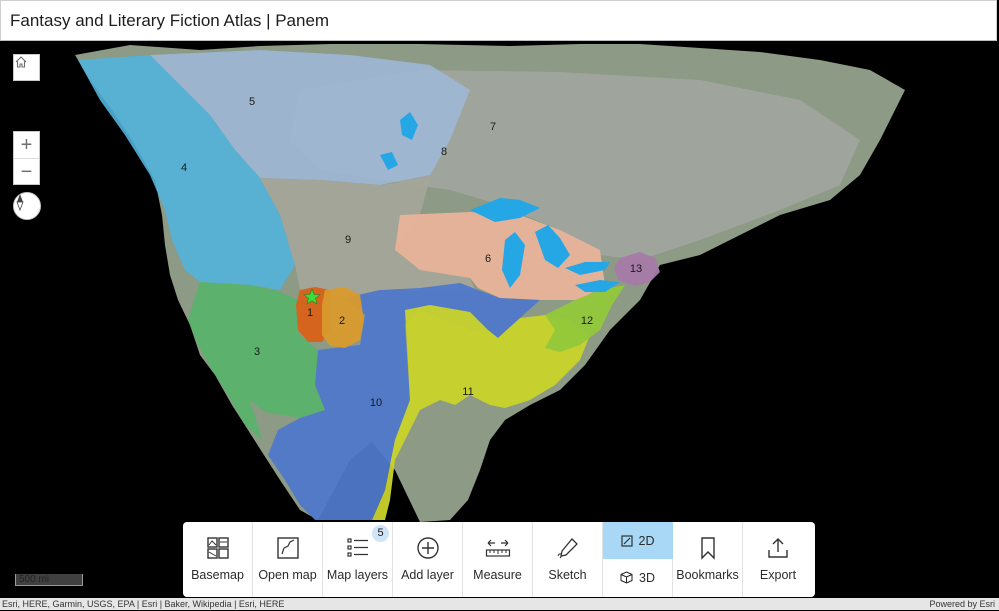 This screenshot has height=611, width=999. Describe the element at coordinates (427, 575) in the screenshot. I see `add-layer-label: Add layer` at that location.